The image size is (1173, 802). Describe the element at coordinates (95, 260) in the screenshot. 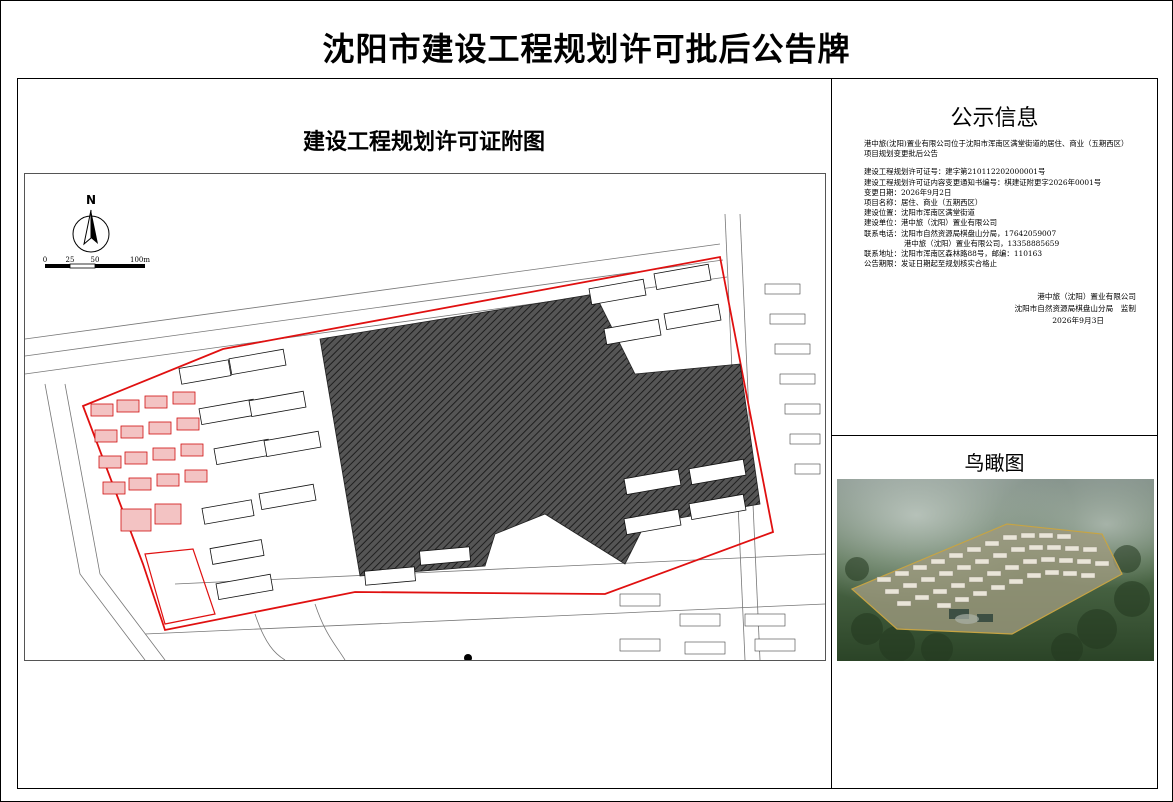

I see `scale-label-50: 50` at that location.